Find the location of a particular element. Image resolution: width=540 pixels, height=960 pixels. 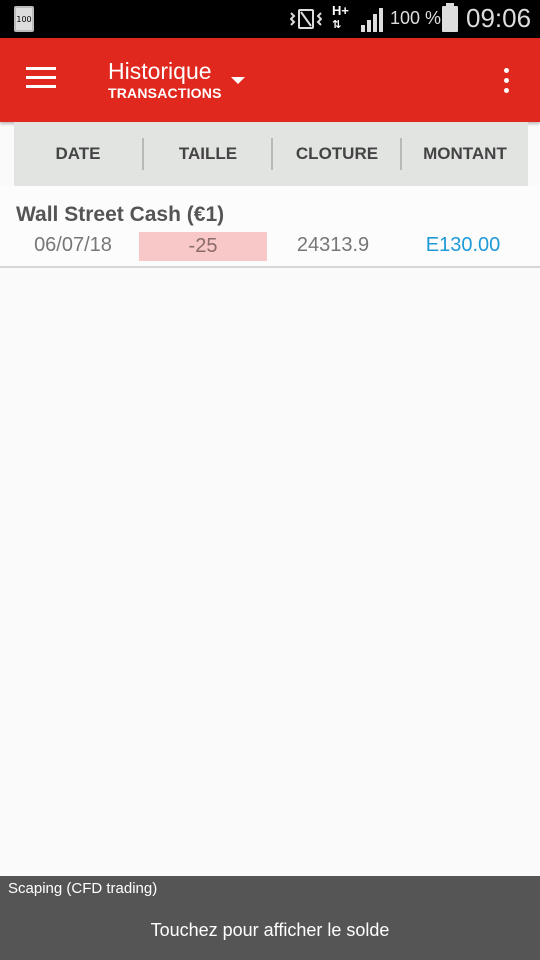

instrument-name: Wall Street Cash (€1) is located at coordinates (120, 214).